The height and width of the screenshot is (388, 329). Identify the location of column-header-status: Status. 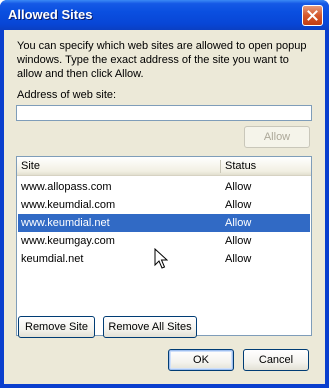
(240, 166).